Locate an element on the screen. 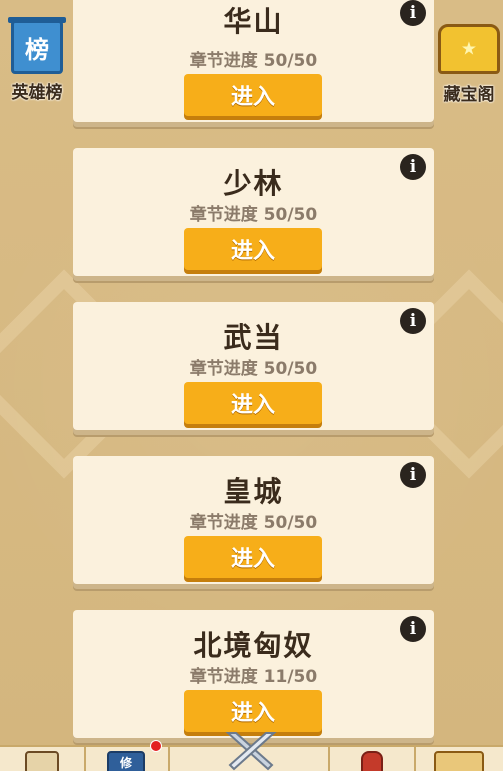  treasure-chest-icon is located at coordinates (469, 49).